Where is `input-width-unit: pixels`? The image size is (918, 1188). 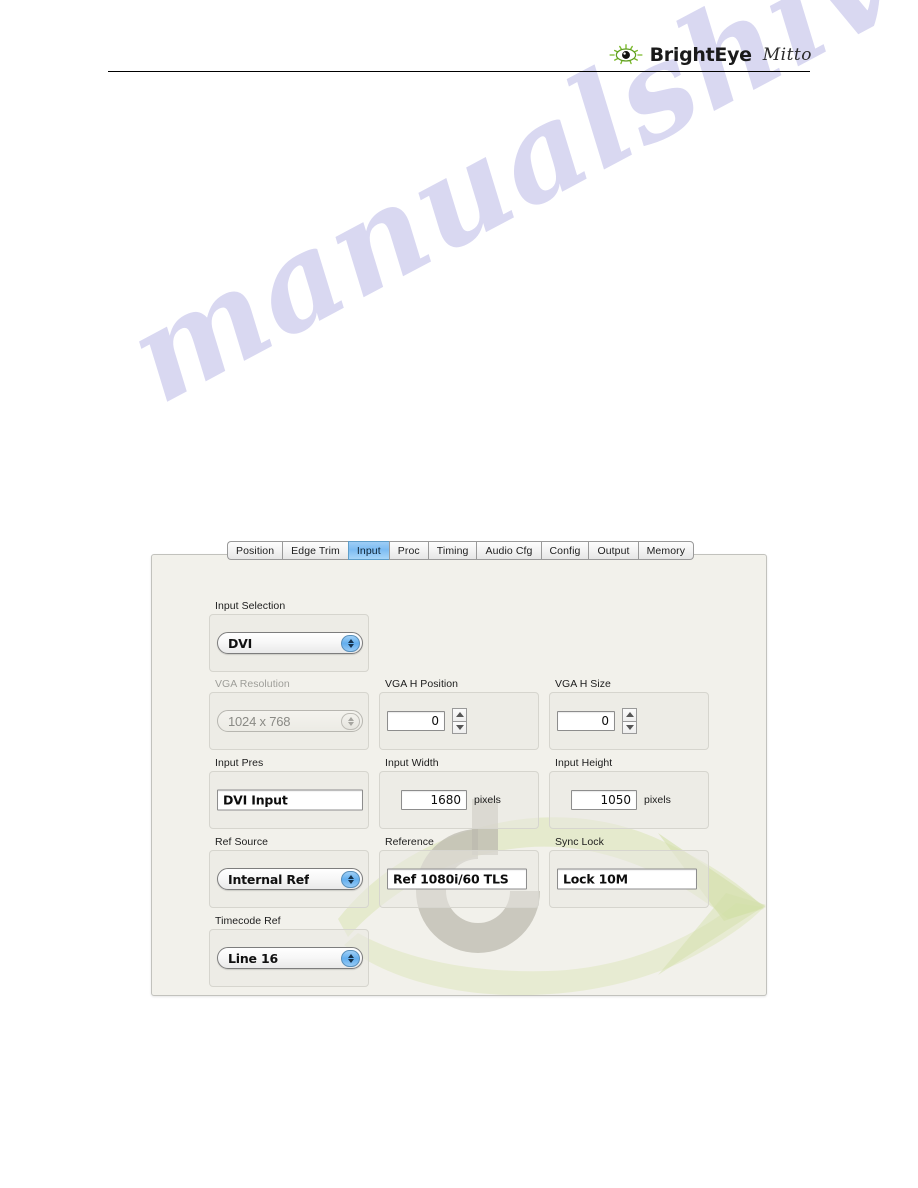
input-width-unit: pixels is located at coordinates (487, 800).